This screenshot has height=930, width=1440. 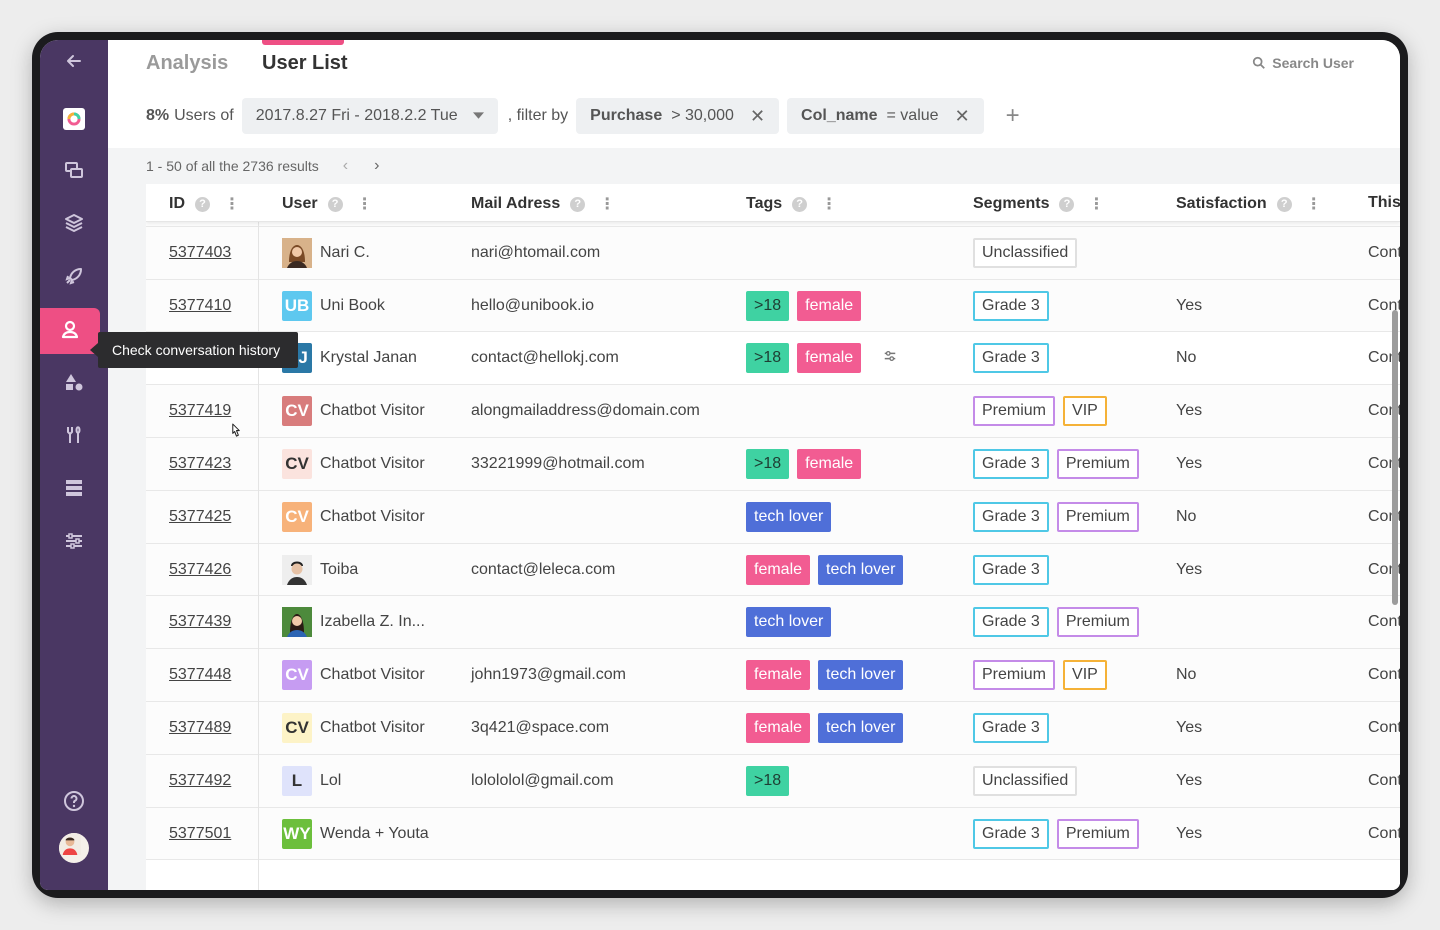 What do you see at coordinates (74, 848) in the screenshot?
I see `profile-button` at bounding box center [74, 848].